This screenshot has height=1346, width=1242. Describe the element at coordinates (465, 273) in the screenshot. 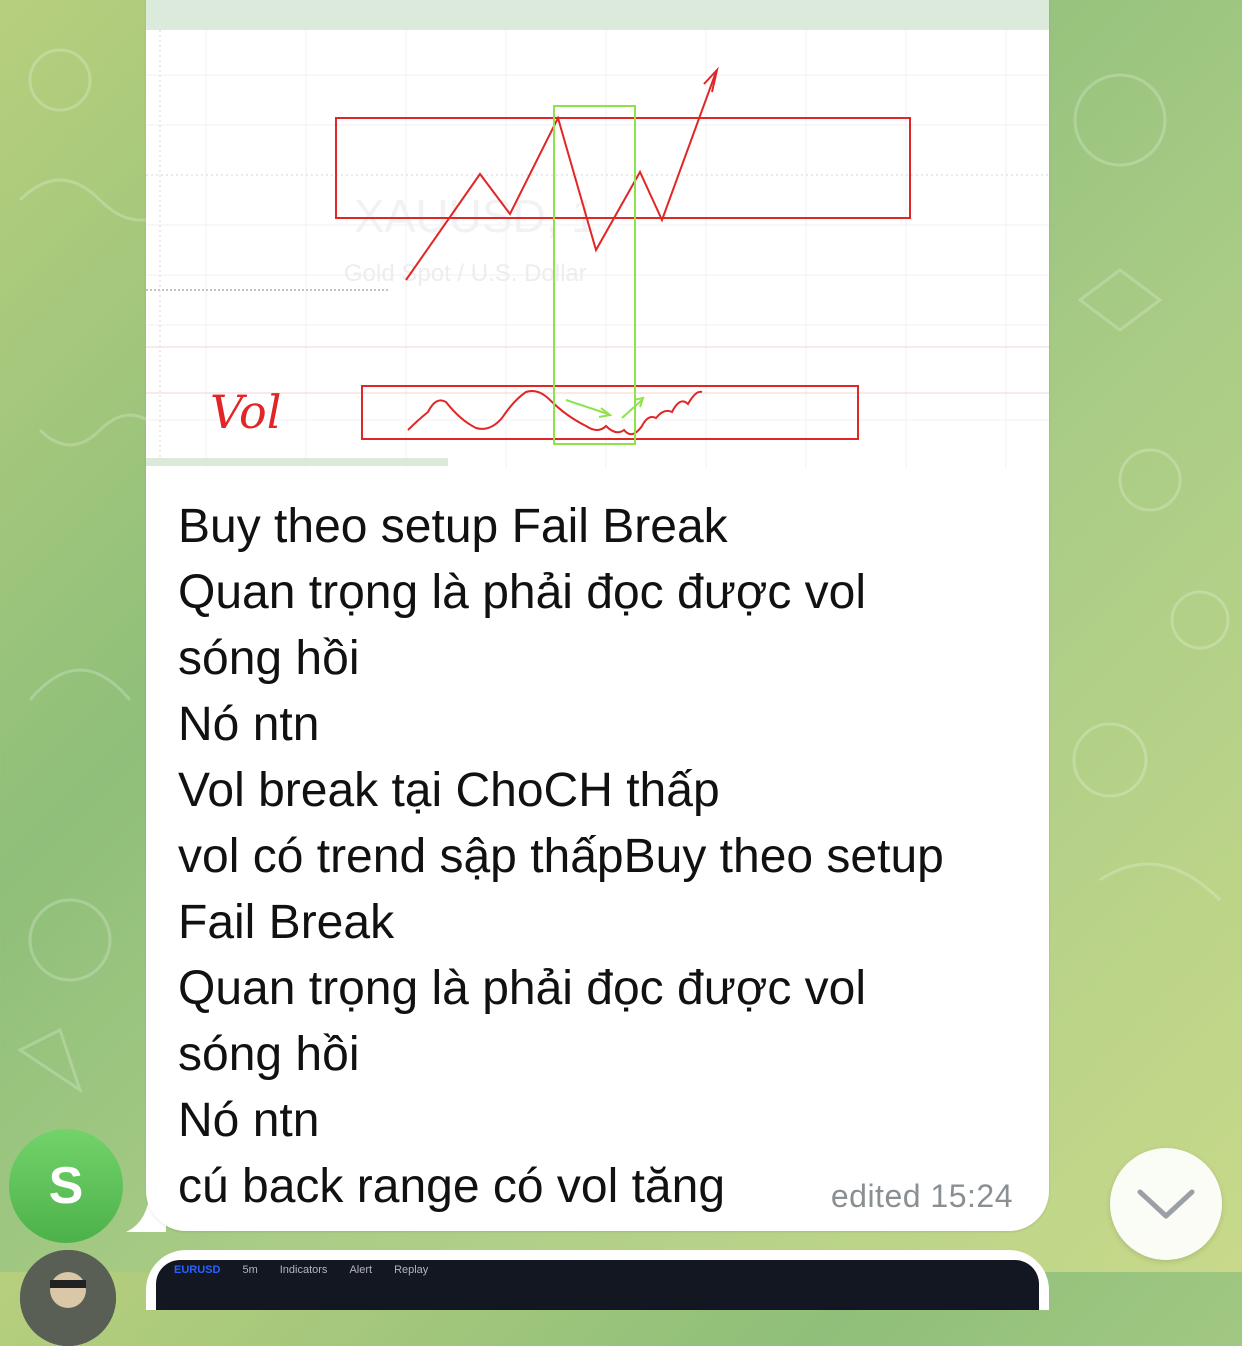

I see `chart-watermark-name: Gold Spot / U.S. Dollar` at that location.